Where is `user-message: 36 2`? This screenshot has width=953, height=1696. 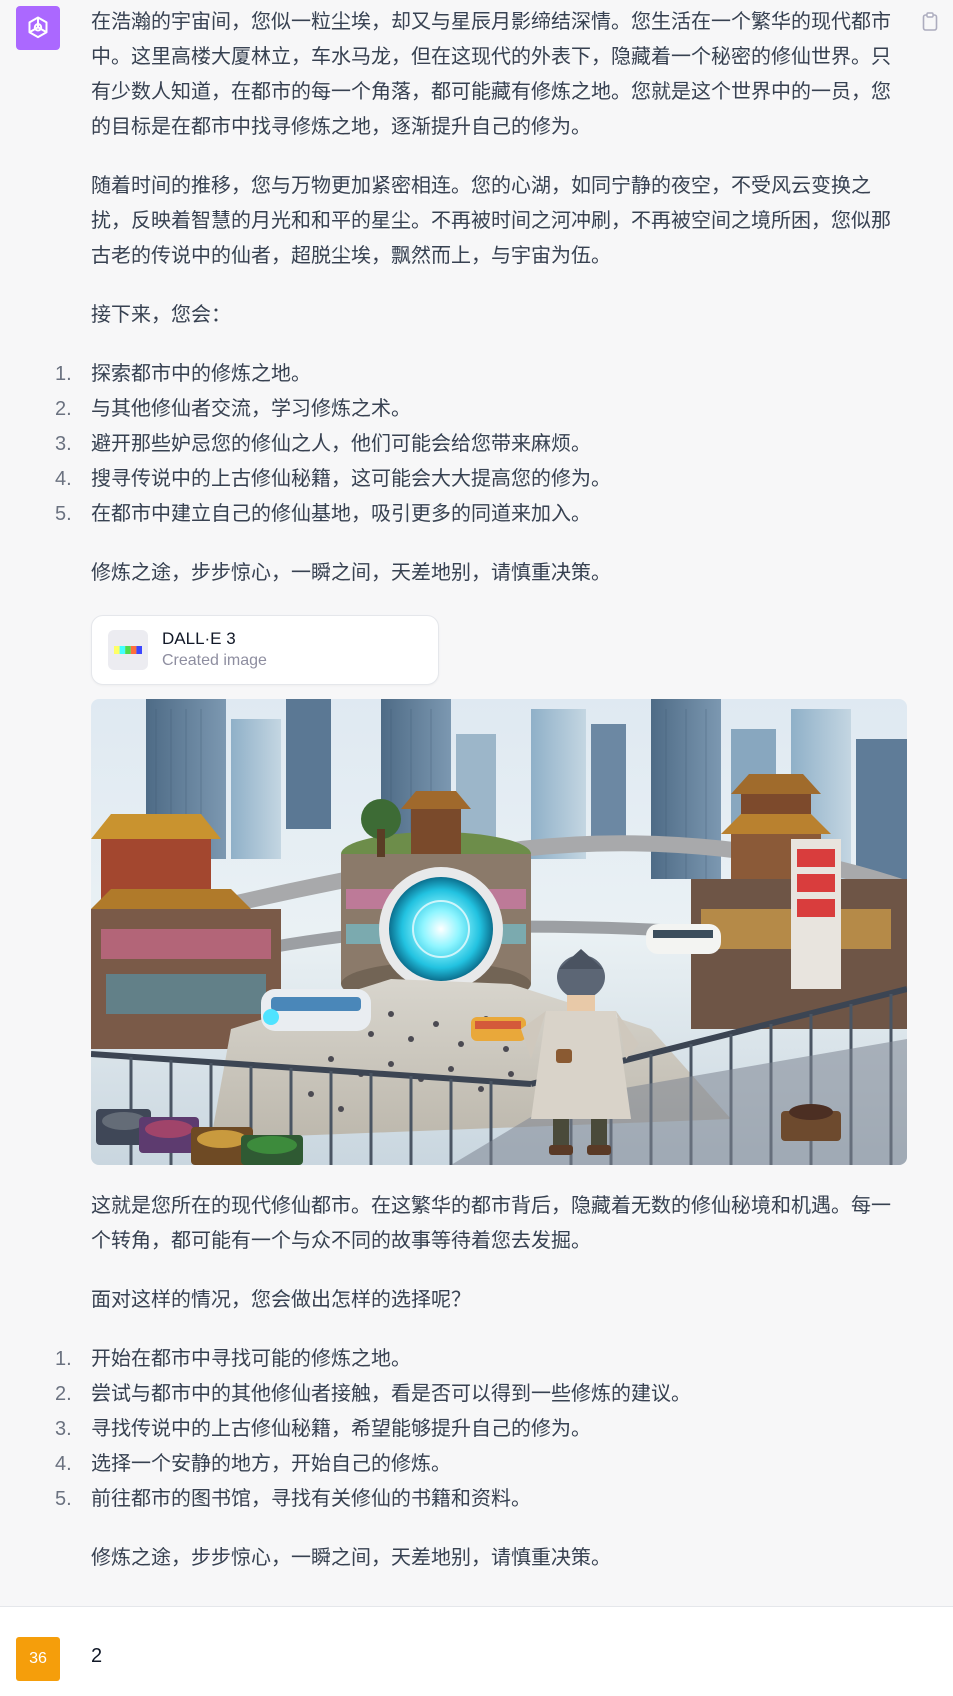
user-message: 36 2 is located at coordinates (476, 1651).